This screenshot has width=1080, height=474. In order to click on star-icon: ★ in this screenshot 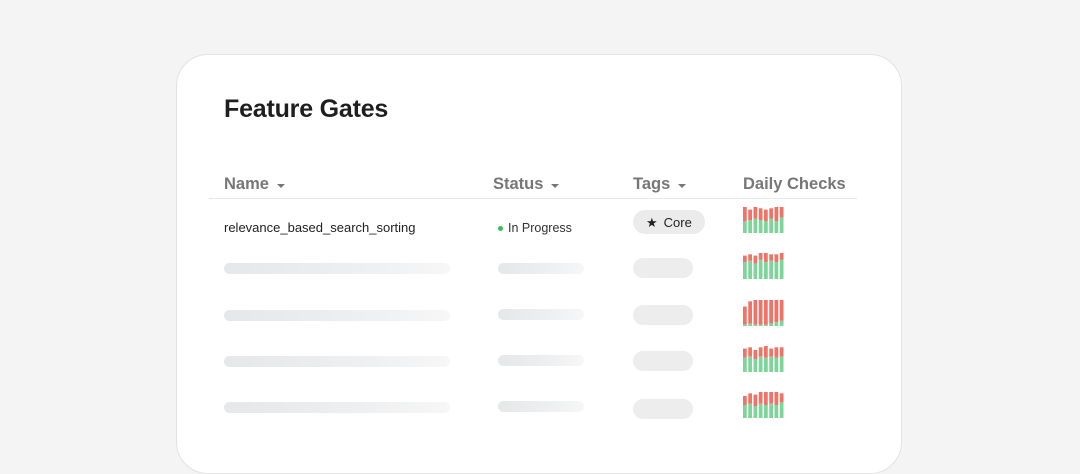, I will do `click(652, 222)`.